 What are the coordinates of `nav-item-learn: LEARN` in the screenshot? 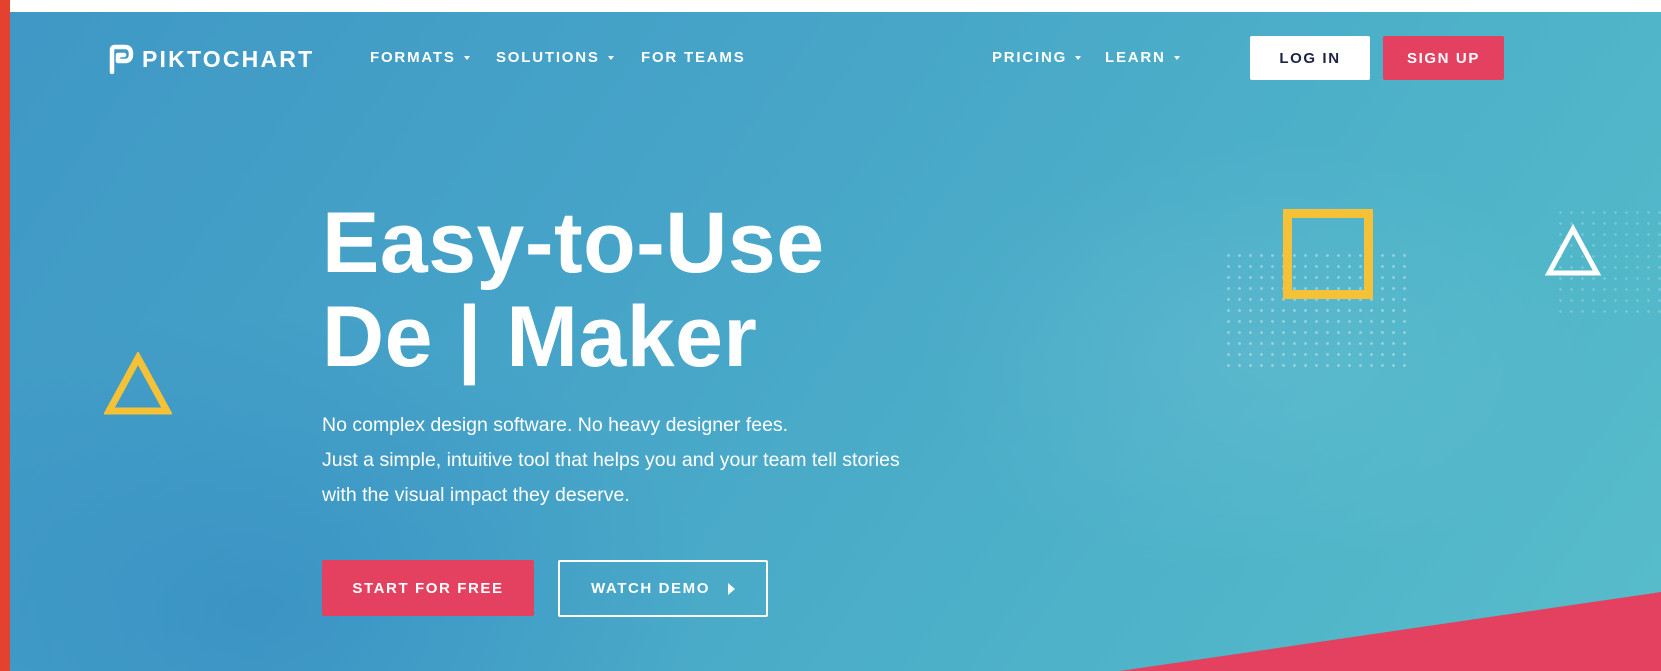 It's located at (1142, 57).